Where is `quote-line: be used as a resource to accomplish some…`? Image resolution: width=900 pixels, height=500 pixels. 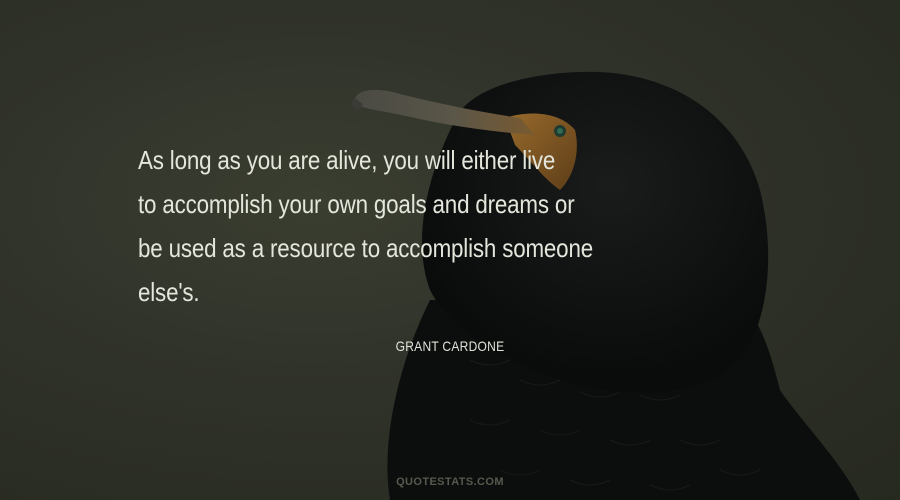 quote-line: be used as a resource to accomplish some… is located at coordinates (365, 248).